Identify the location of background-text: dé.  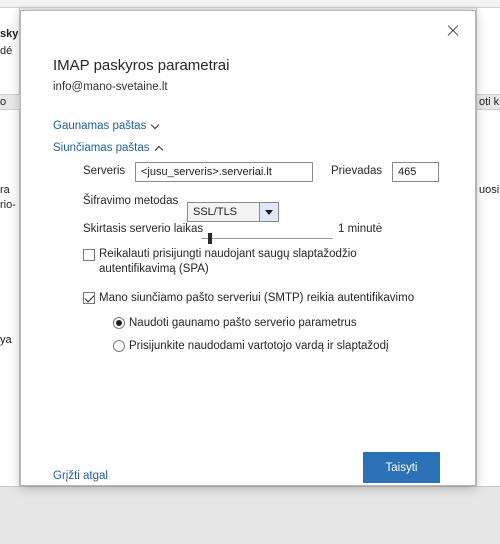
(6, 51).